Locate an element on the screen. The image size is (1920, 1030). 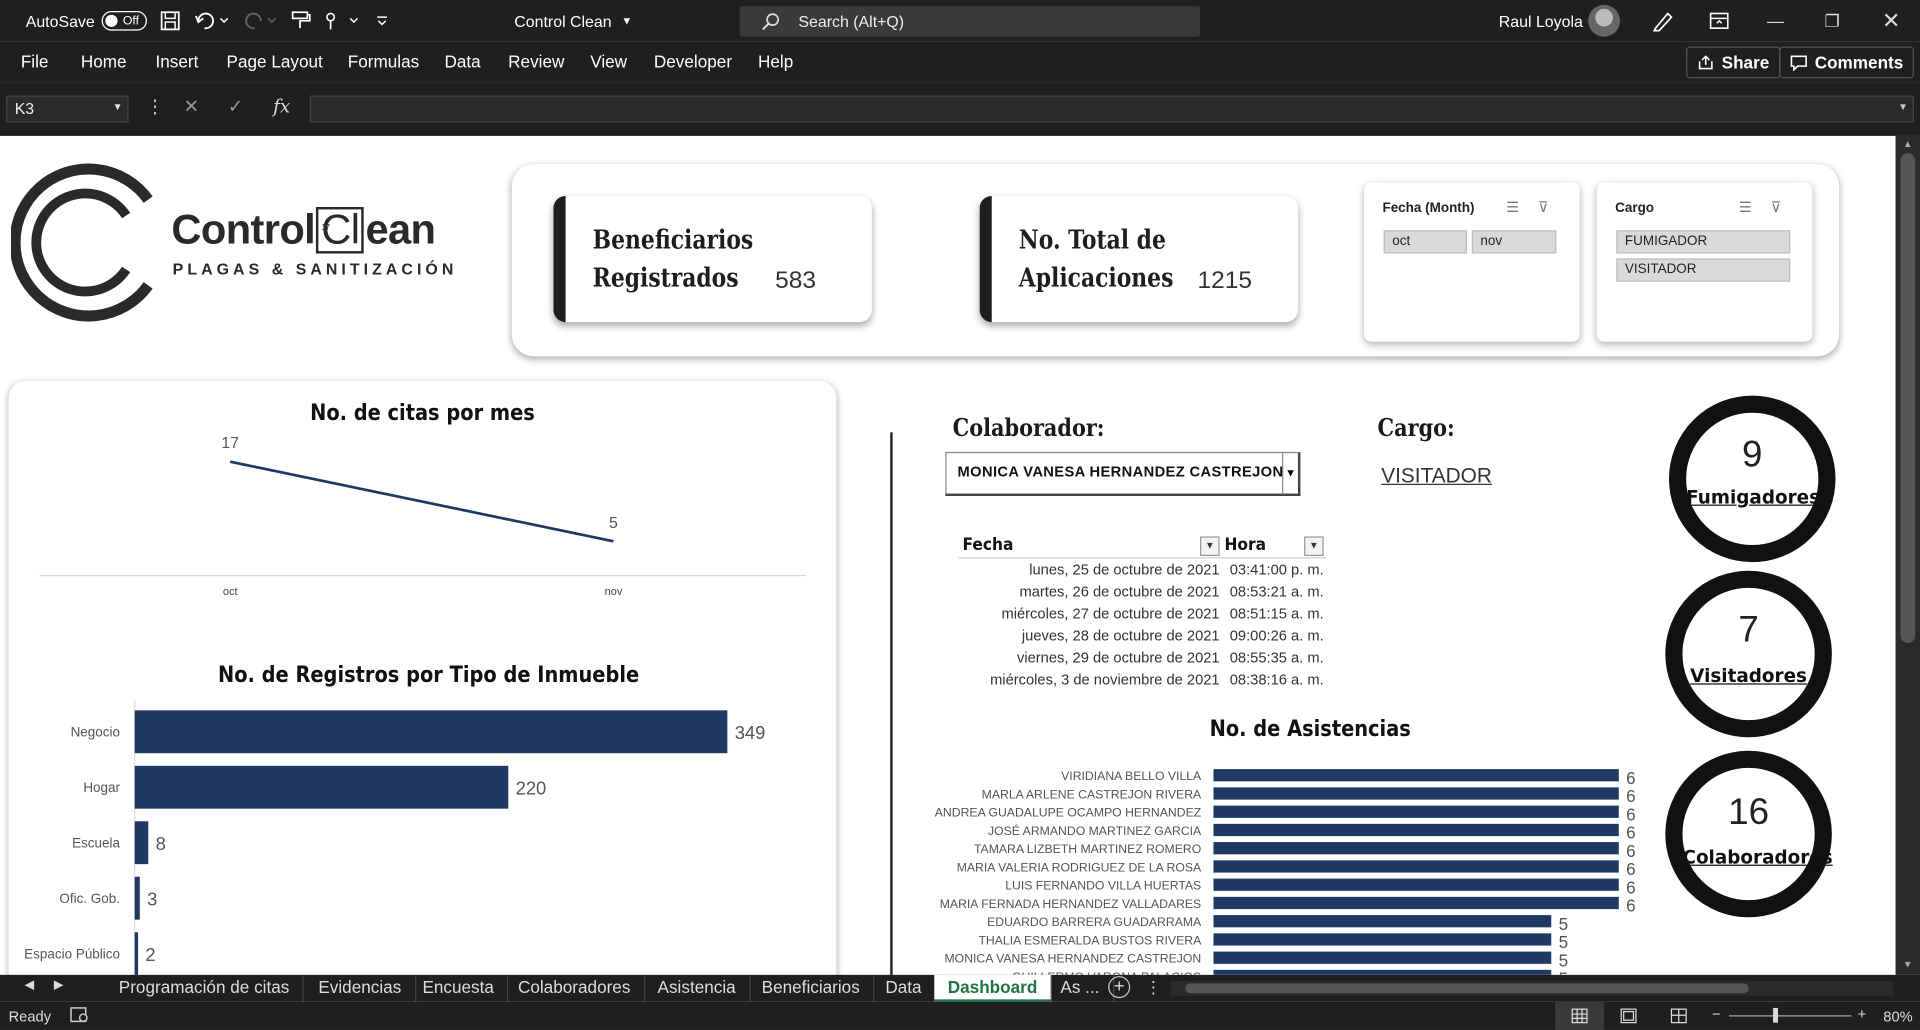
slicer-item-nov: nov is located at coordinates (1514, 242).